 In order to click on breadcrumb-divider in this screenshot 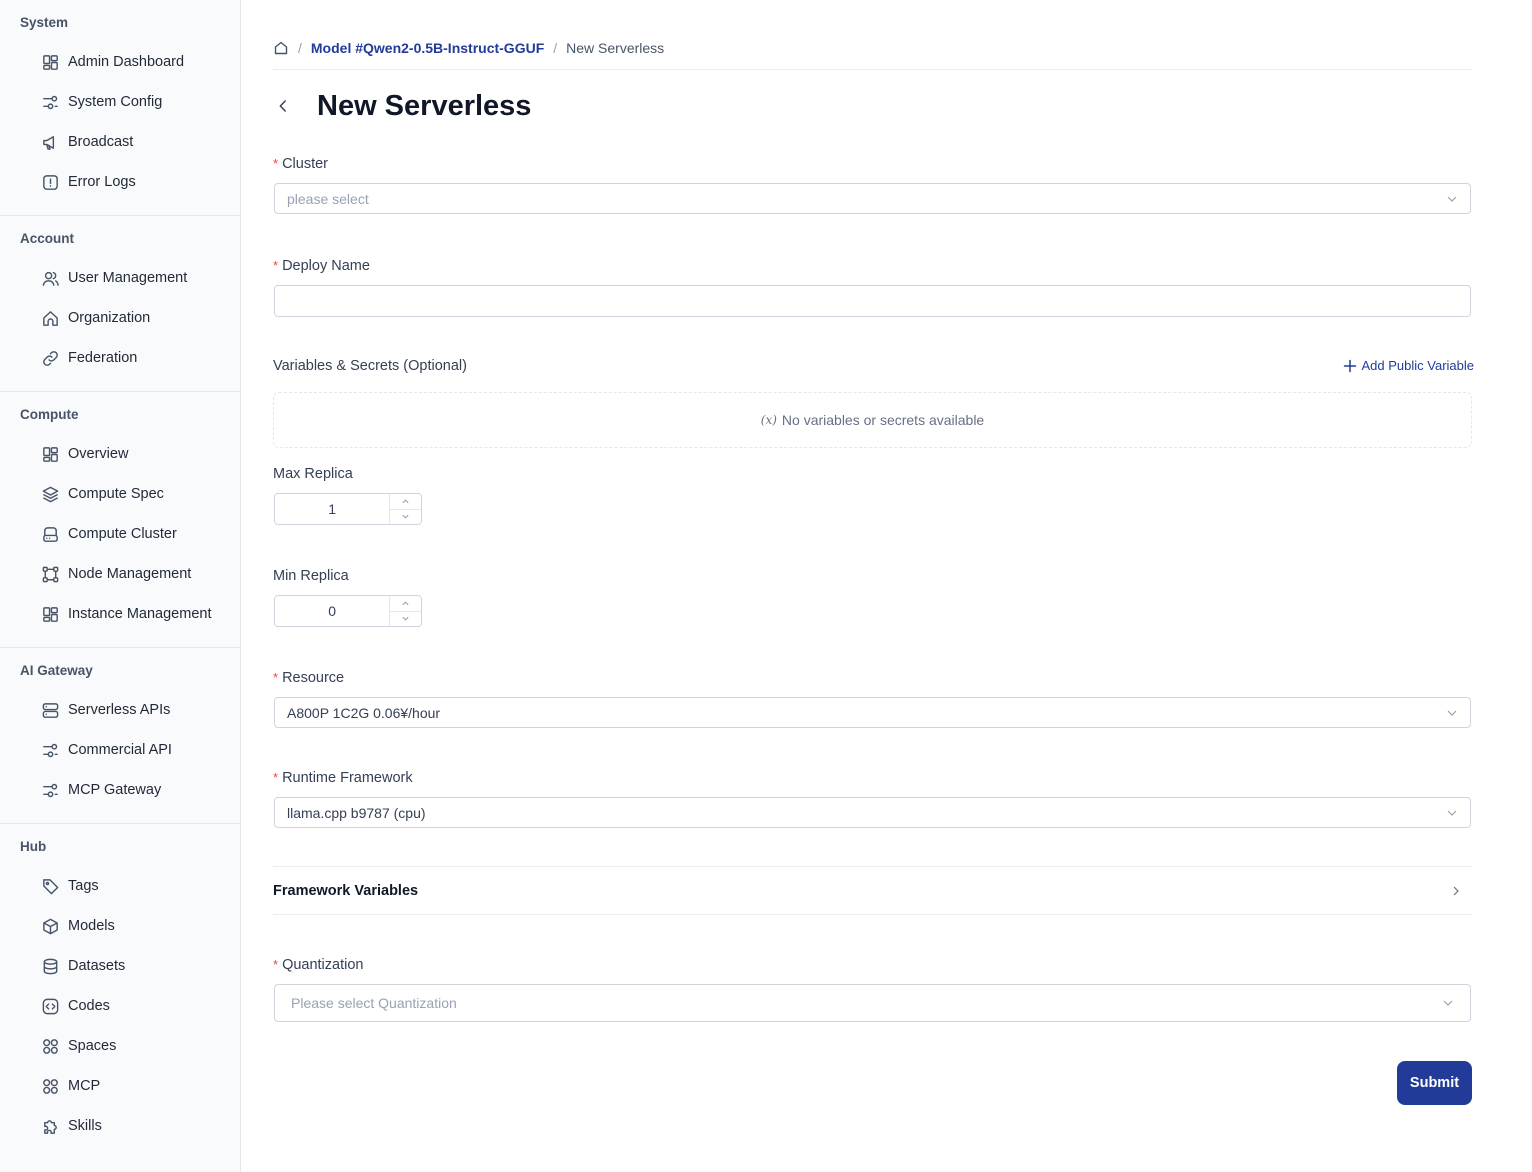, I will do `click(872, 69)`.